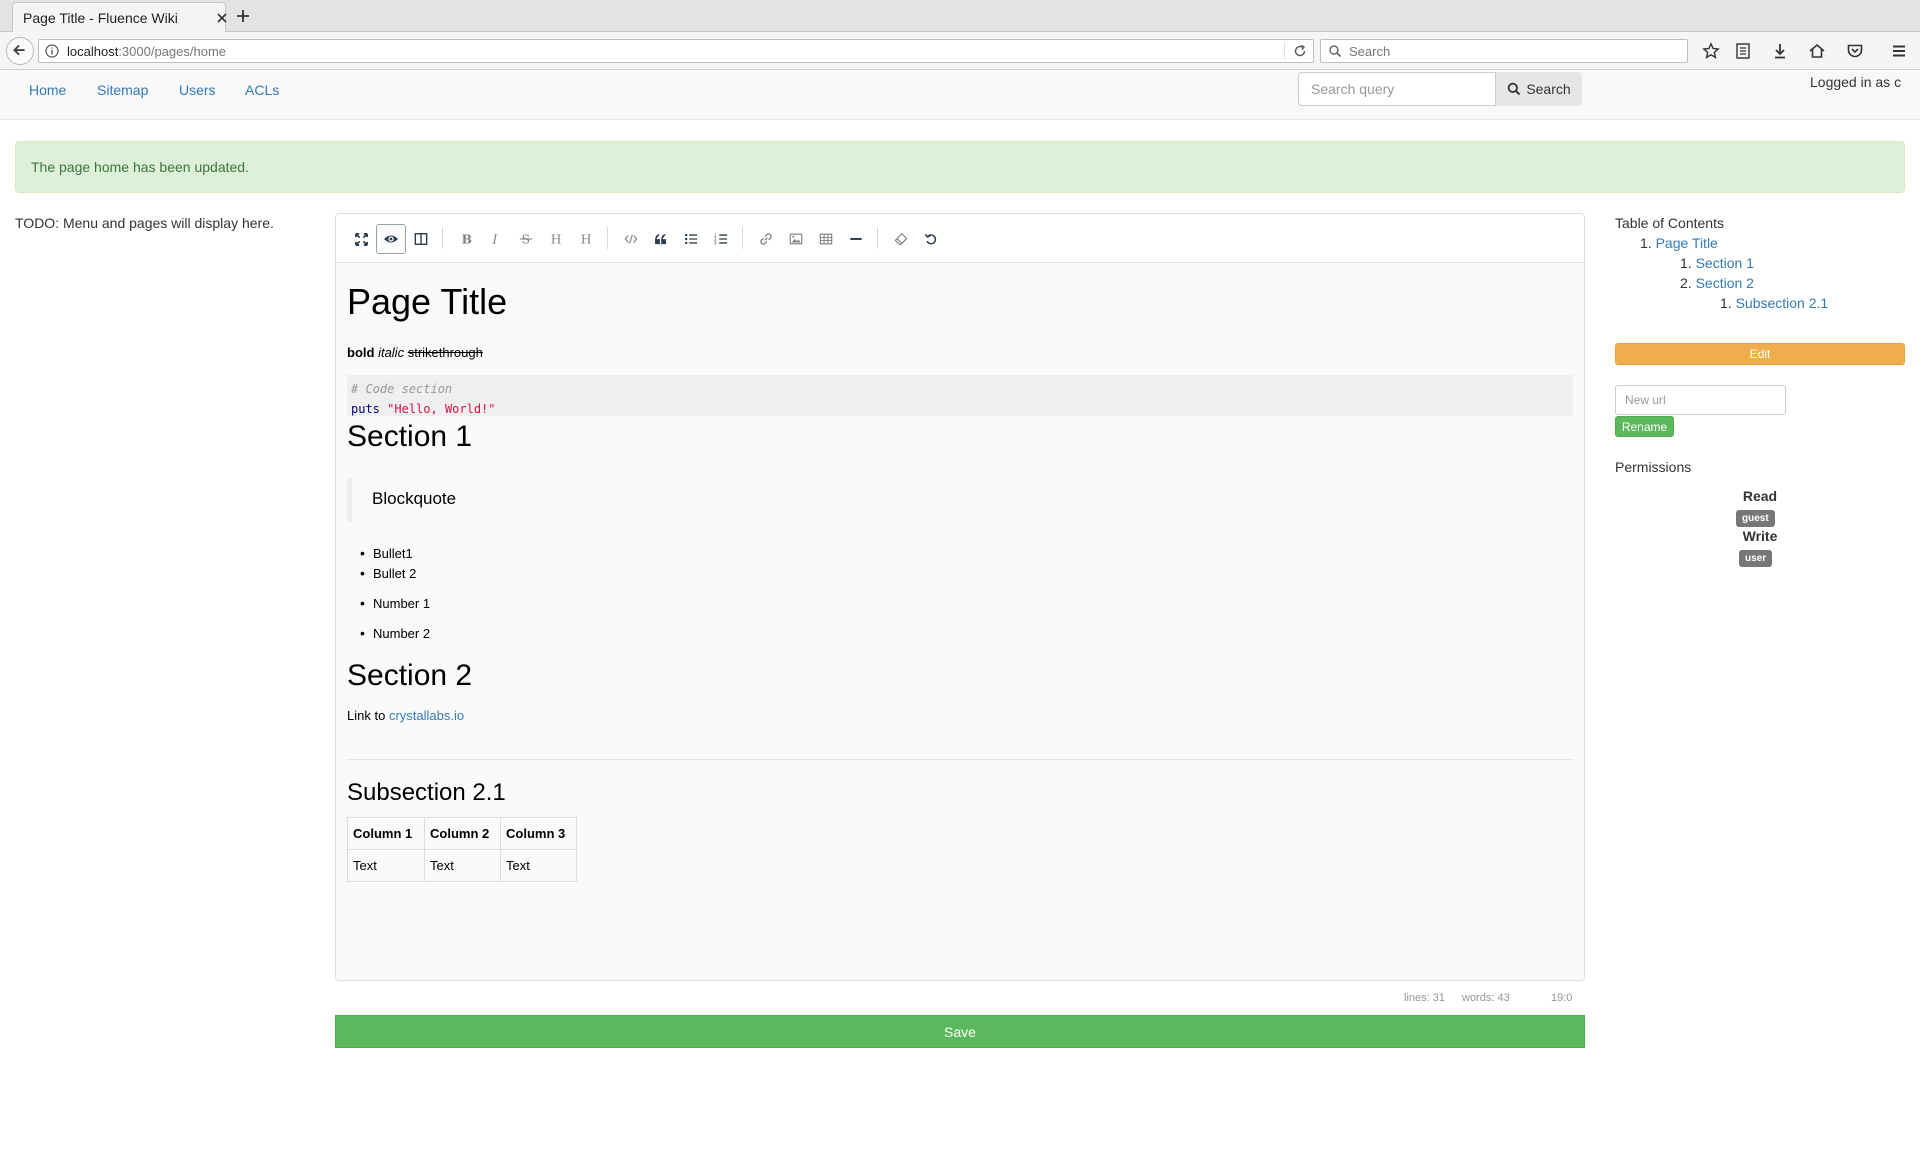  Describe the element at coordinates (1686, 283) in the screenshot. I see `toc-number: 2.` at that location.